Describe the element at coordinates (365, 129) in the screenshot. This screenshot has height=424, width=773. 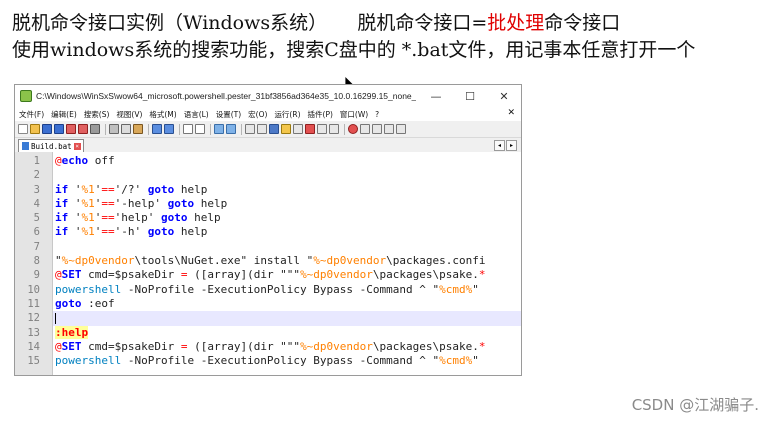
I see `stop-macro-icon` at that location.